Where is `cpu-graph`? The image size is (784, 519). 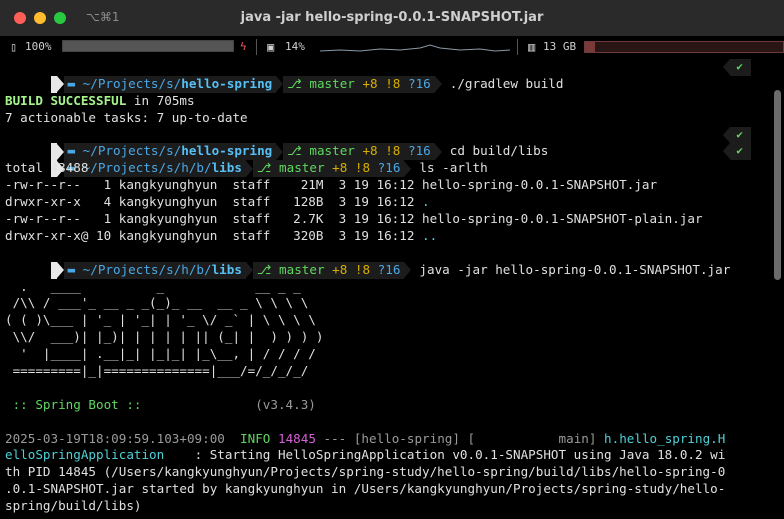 cpu-graph is located at coordinates (415, 48).